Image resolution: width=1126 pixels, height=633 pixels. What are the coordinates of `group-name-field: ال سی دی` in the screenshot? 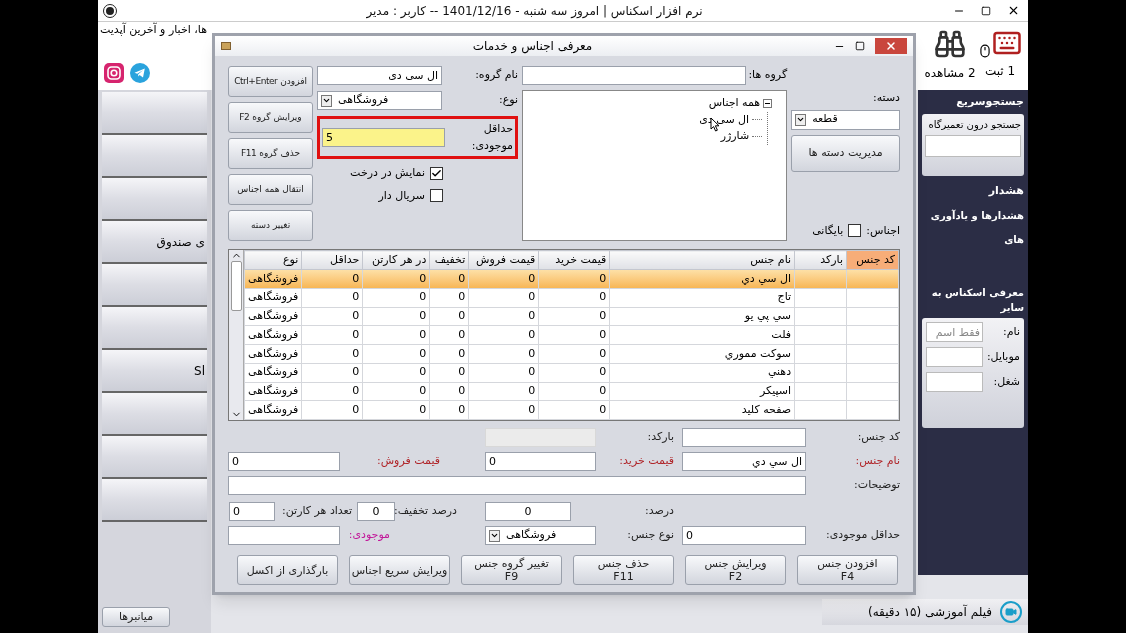 It's located at (380, 75).